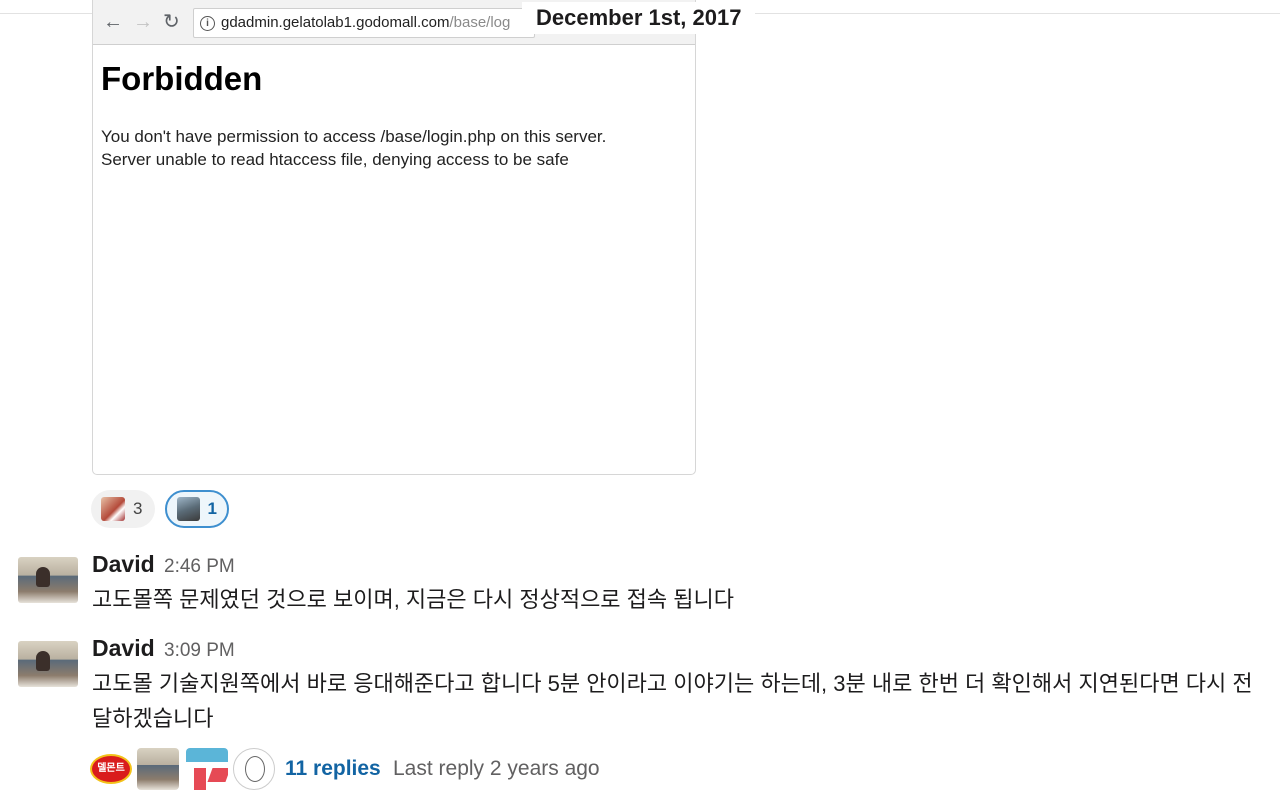 This screenshot has height=810, width=1280. I want to click on url-path: /base/log, so click(480, 22).